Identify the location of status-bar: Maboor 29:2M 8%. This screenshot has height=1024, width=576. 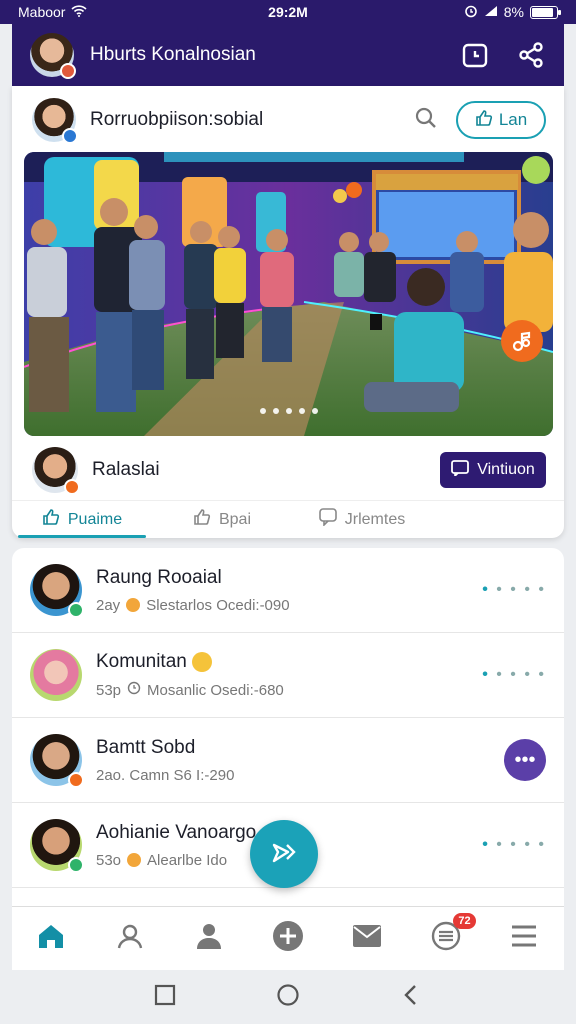
(288, 12).